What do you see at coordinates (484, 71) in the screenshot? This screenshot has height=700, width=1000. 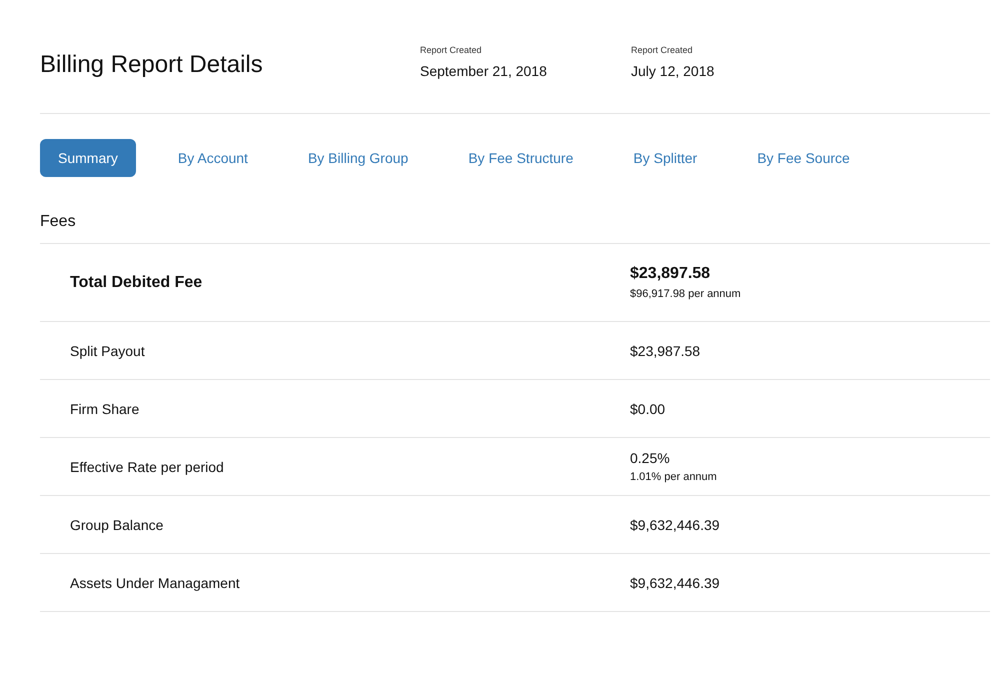 I see `date-value: September 21, 2018` at bounding box center [484, 71].